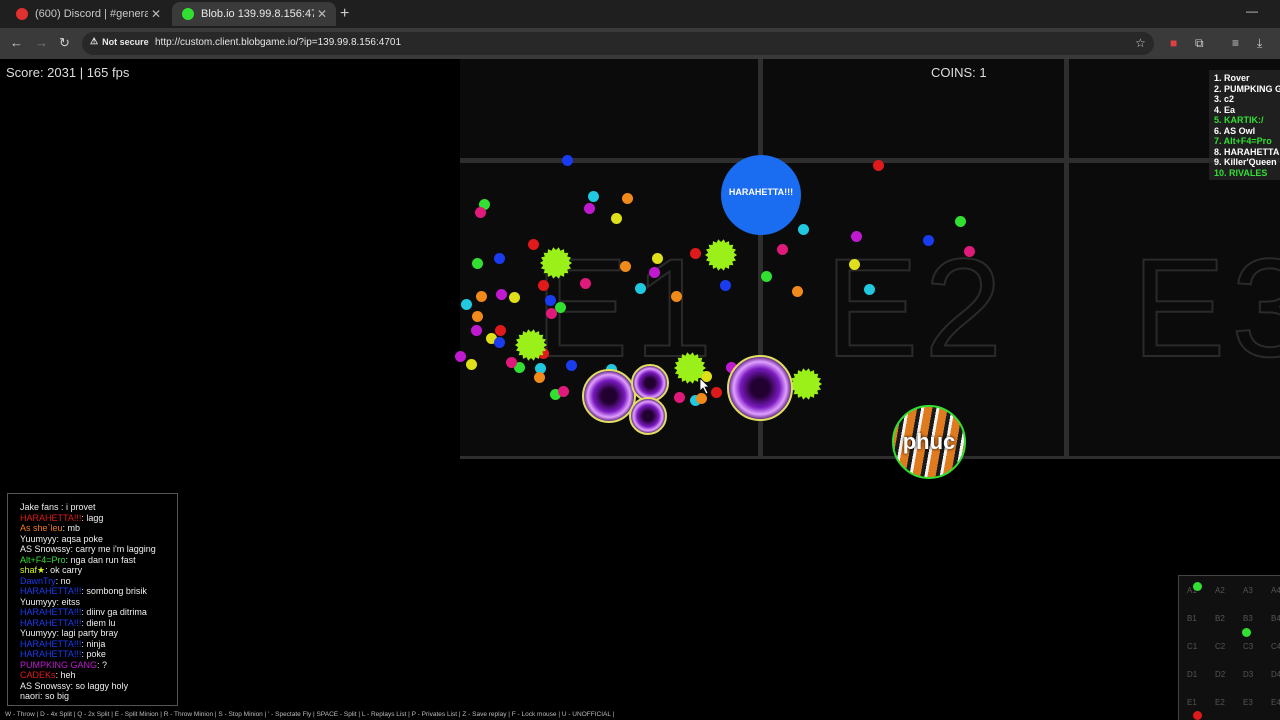  Describe the element at coordinates (68, 601) in the screenshot. I see `chat-text: : eitss` at that location.